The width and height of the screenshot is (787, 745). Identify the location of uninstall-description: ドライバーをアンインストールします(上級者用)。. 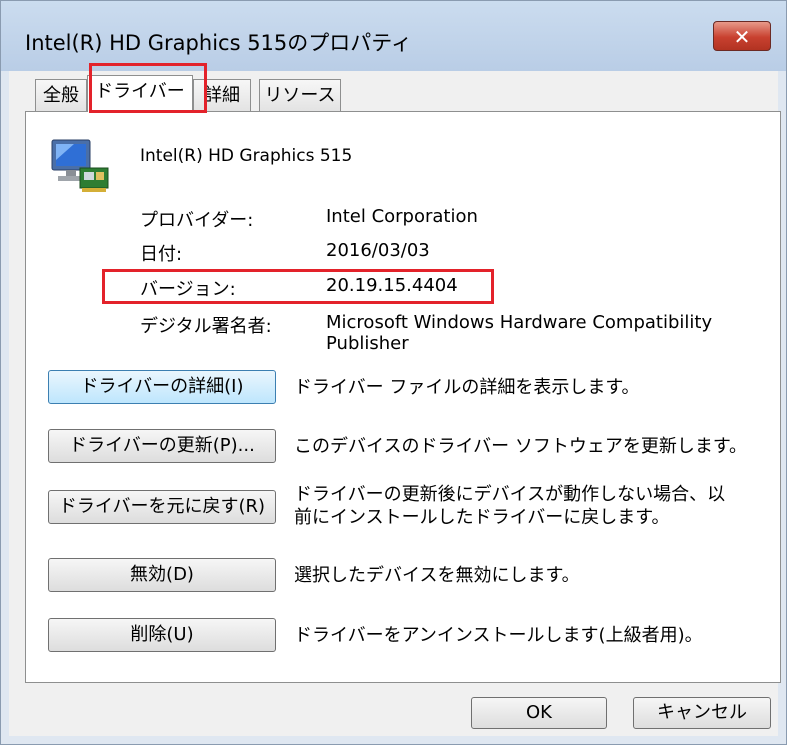
(498, 635).